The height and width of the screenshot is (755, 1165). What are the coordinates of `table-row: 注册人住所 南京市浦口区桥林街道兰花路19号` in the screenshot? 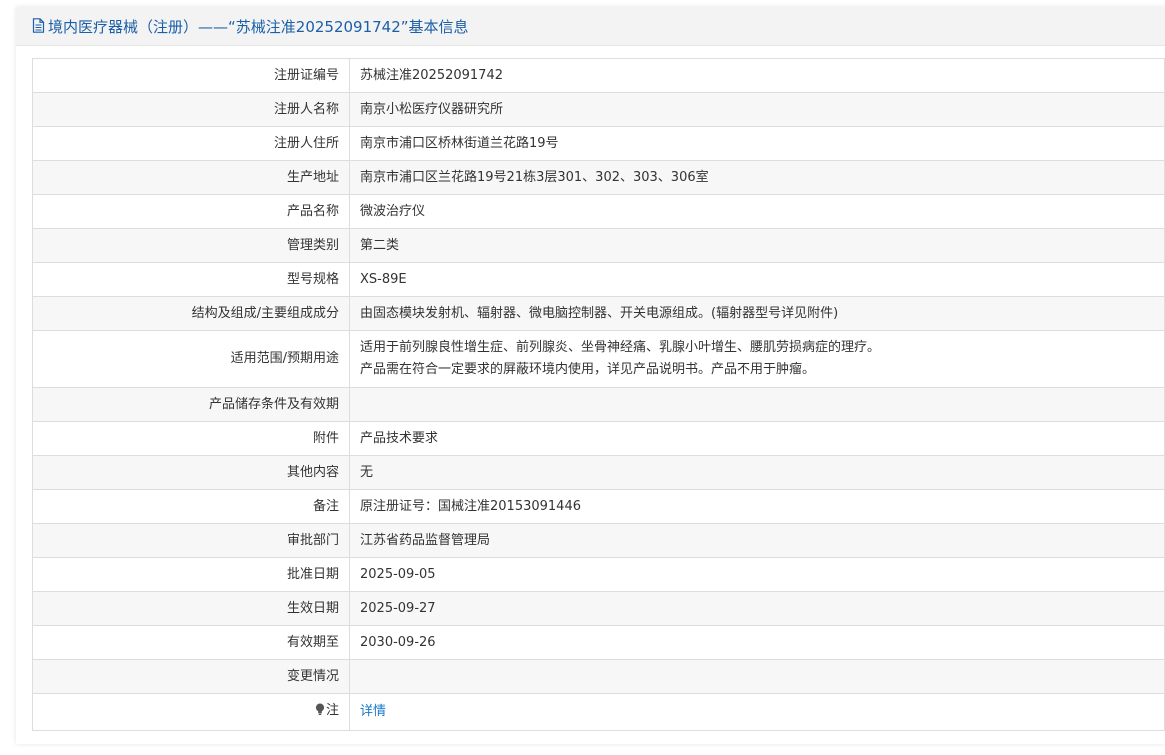 It's located at (598, 143).